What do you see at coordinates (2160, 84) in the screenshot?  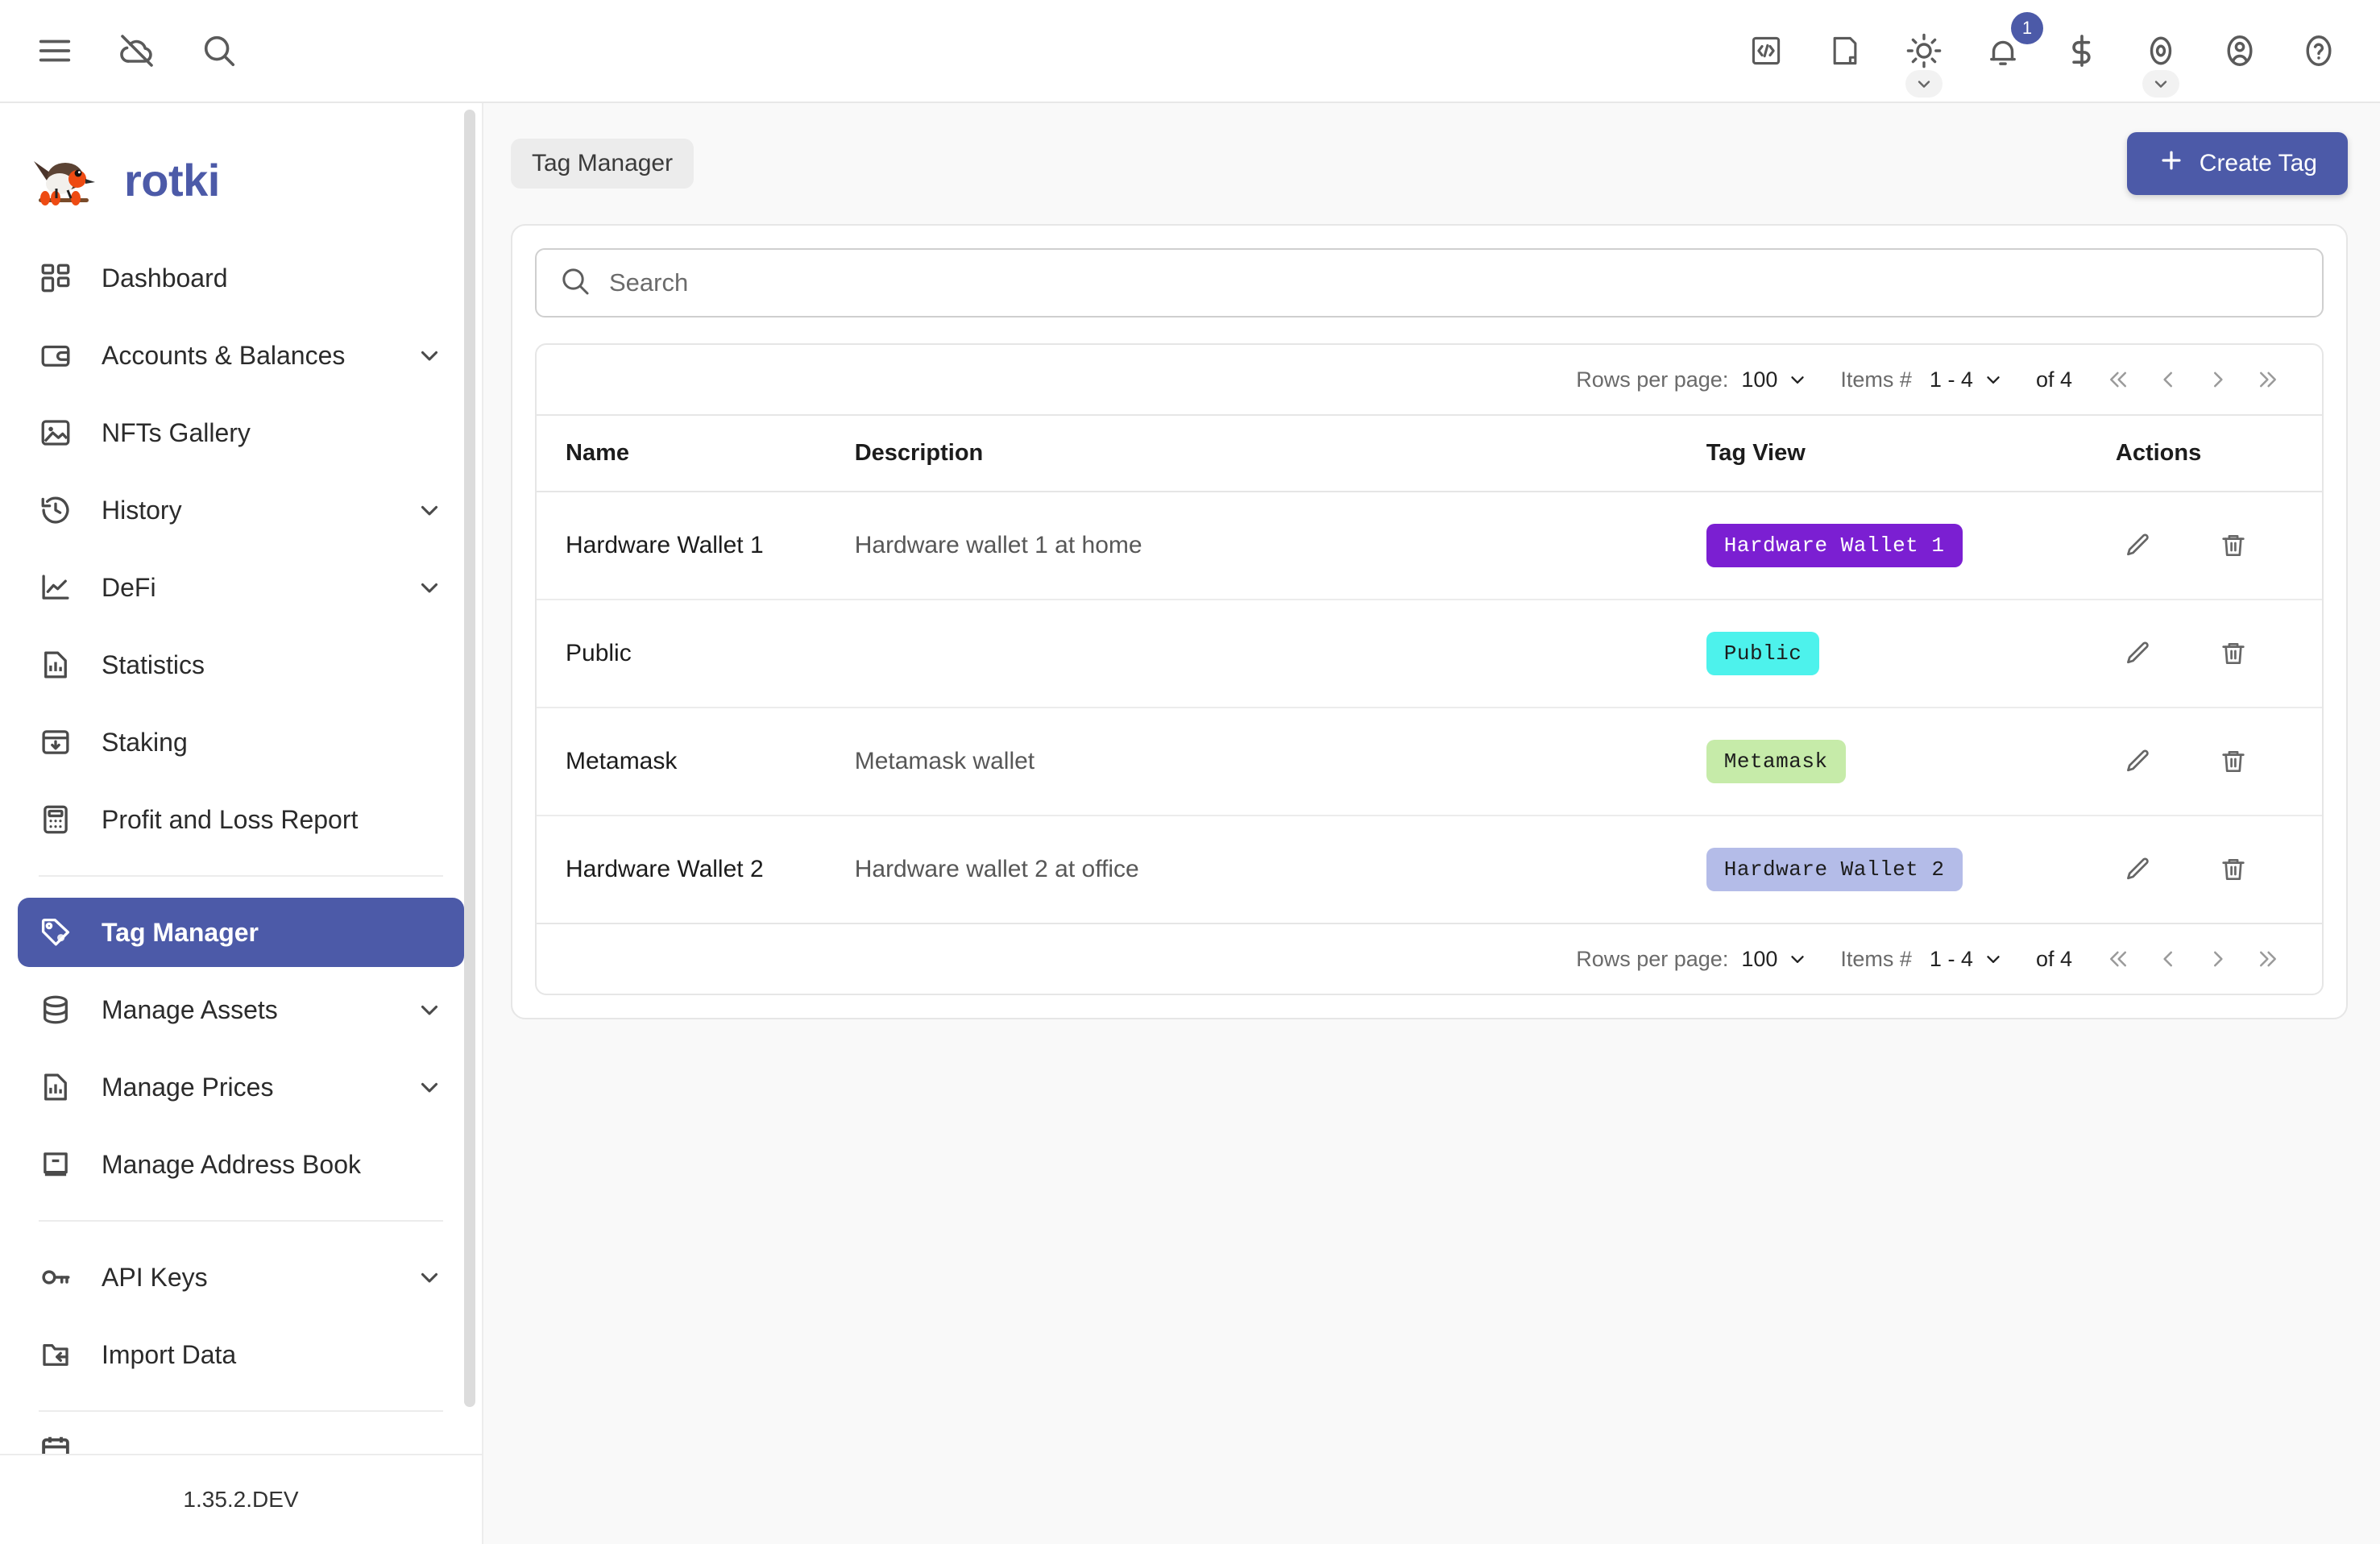 I see `privacy-chevron-down-icon` at bounding box center [2160, 84].